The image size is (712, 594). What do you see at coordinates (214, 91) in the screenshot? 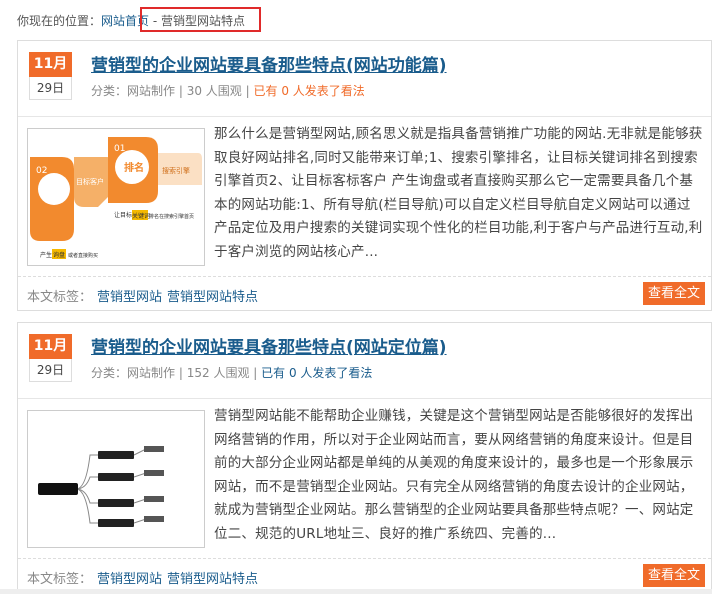
I see `view-count: 30 人围观` at bounding box center [214, 91].